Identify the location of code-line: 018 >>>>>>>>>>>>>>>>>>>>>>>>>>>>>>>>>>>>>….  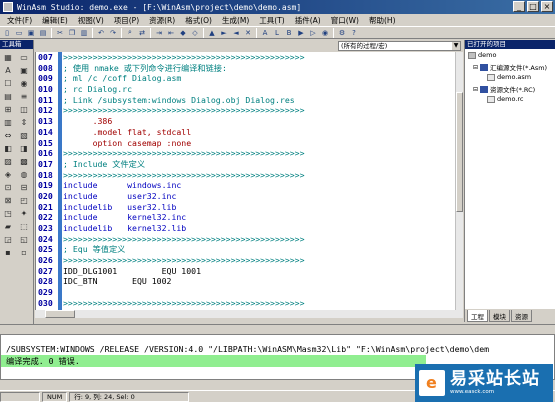
(246, 175).